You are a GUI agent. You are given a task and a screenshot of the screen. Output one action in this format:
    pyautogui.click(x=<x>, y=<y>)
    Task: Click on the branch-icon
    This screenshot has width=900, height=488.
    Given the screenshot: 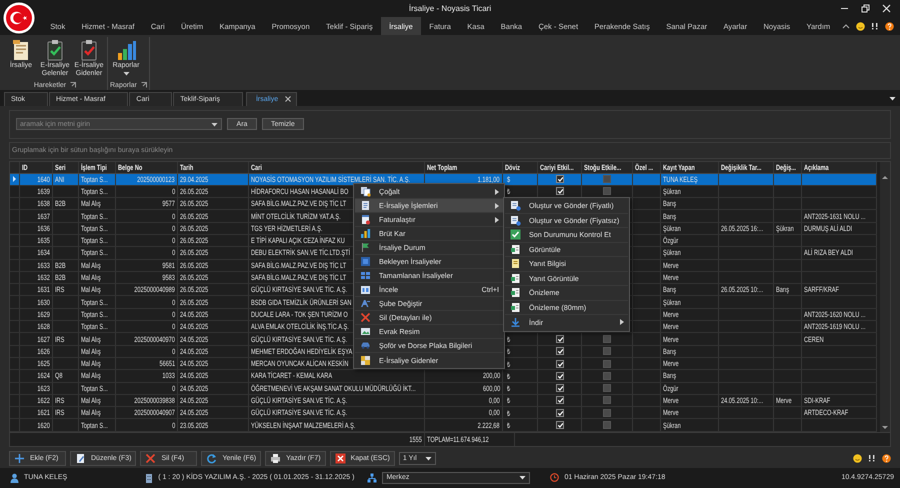 What is the action you would take?
    pyautogui.click(x=365, y=303)
    